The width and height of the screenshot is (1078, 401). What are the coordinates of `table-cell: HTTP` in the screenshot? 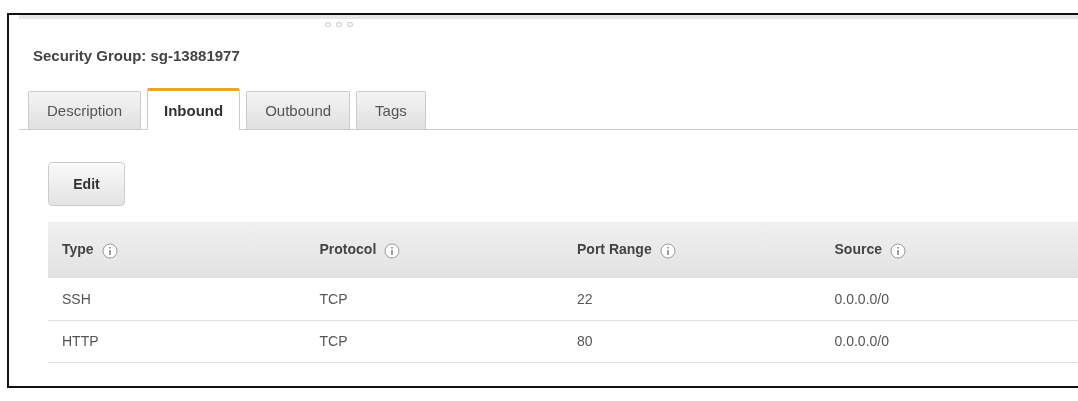 It's located at (177, 341).